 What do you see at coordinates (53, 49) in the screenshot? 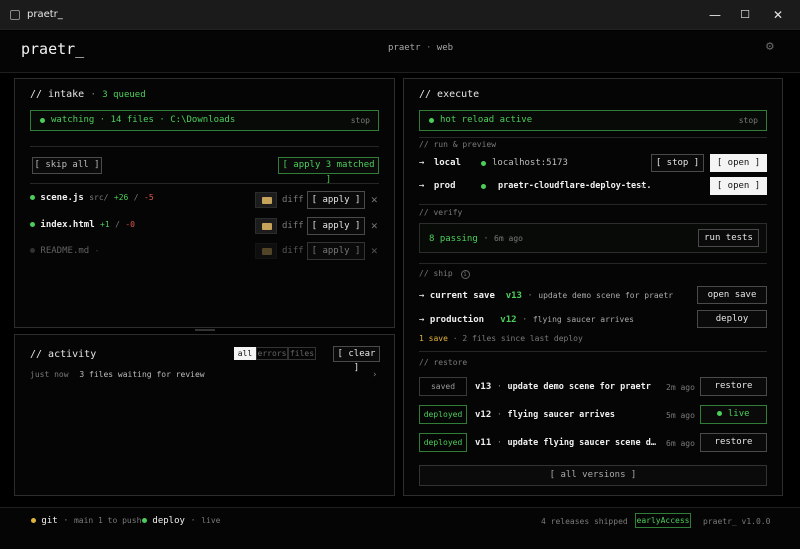
I see `logo: praetr_` at bounding box center [53, 49].